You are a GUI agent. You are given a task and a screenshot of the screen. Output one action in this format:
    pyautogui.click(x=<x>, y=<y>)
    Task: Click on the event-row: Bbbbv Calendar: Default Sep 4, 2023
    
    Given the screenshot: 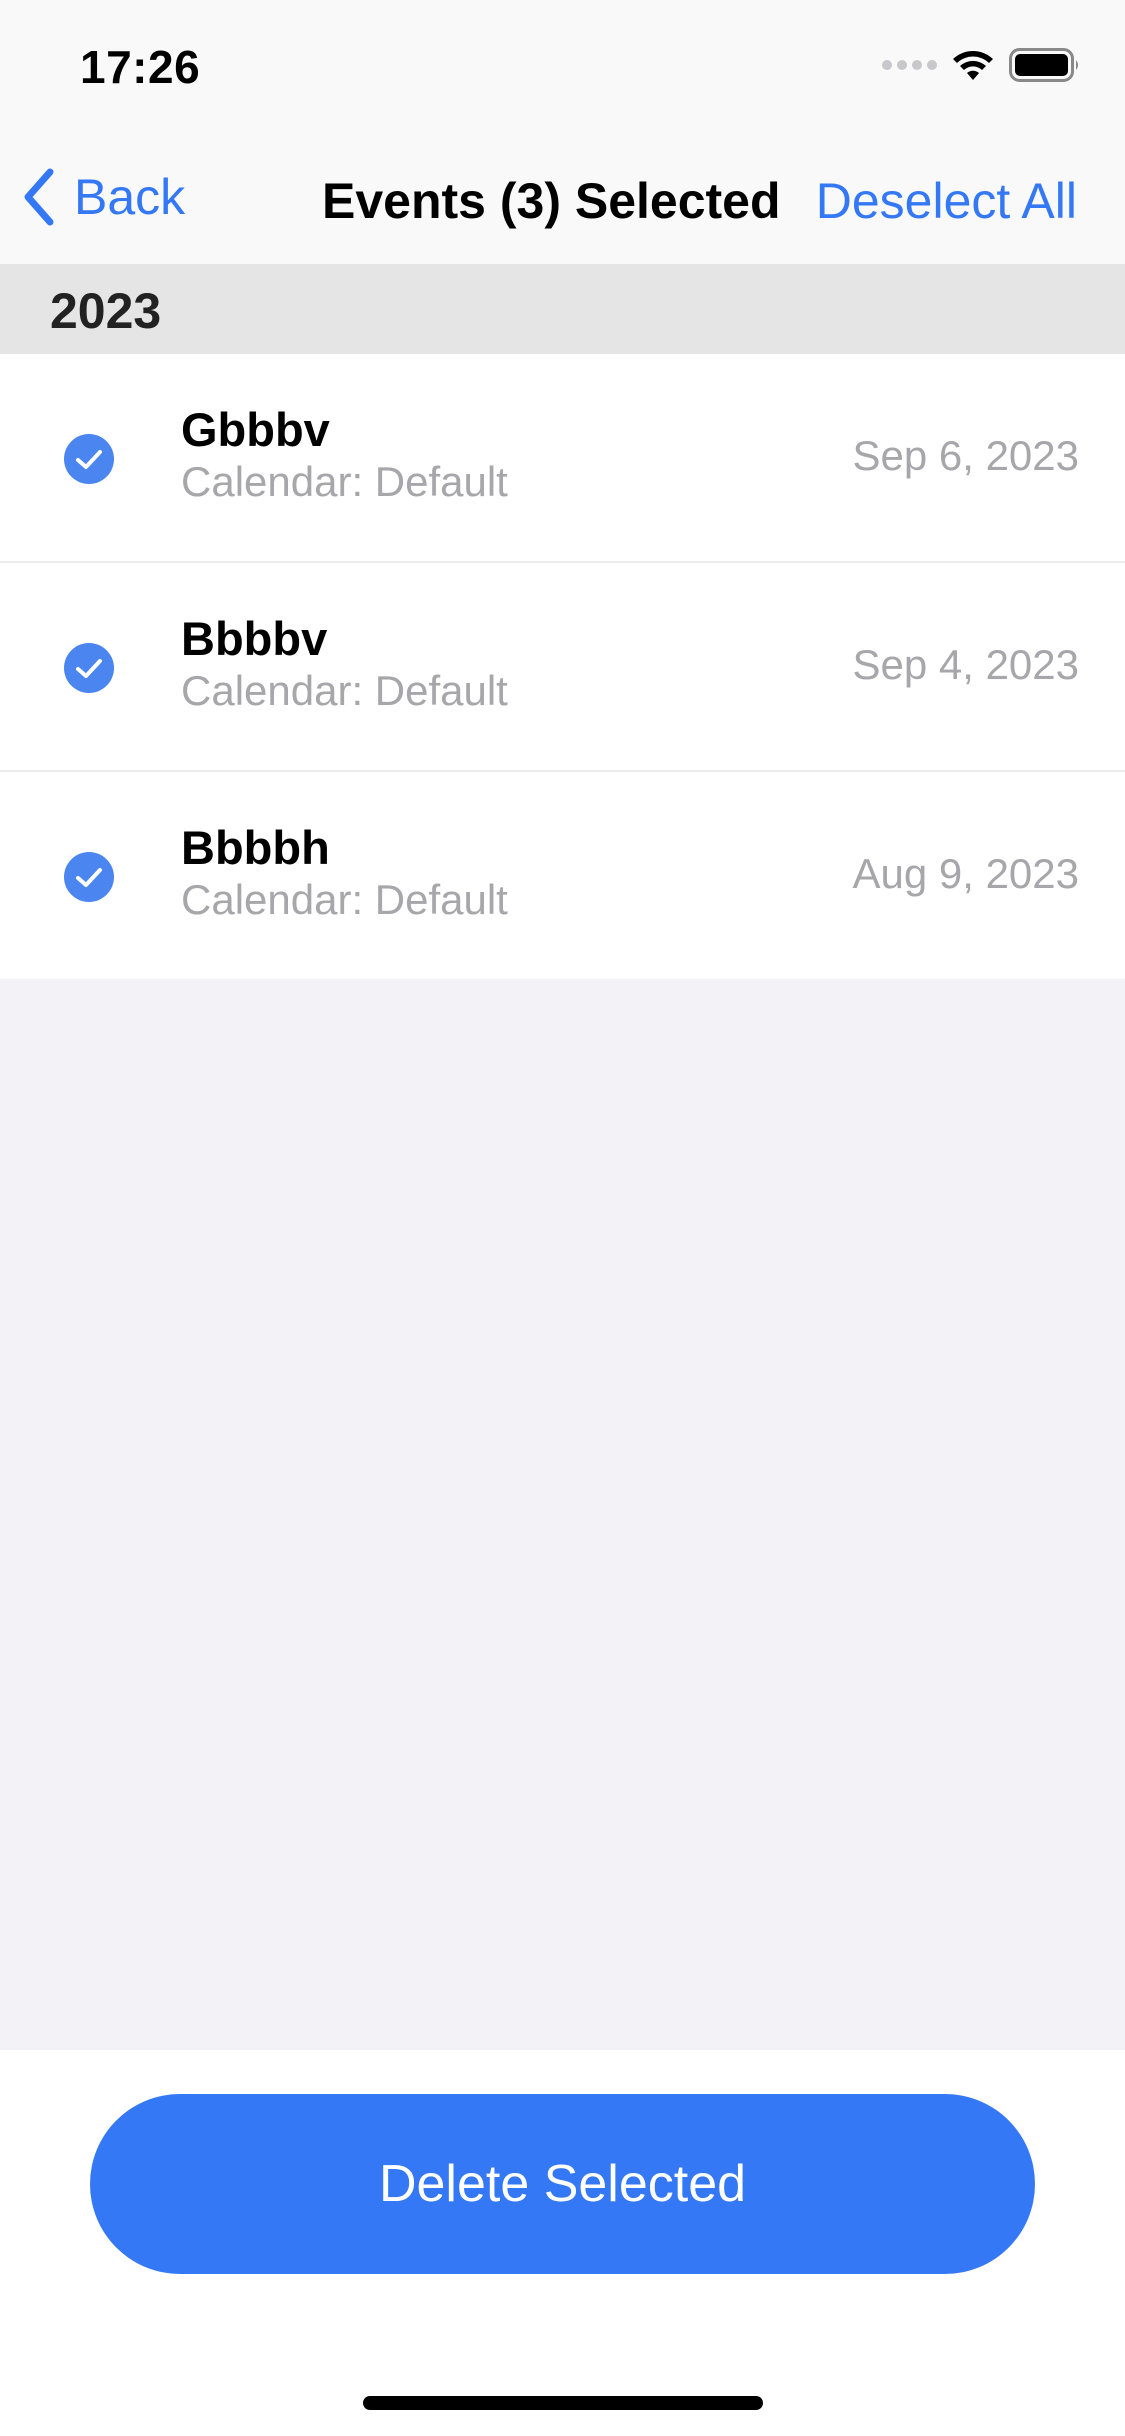 What is the action you would take?
    pyautogui.click(x=562, y=667)
    